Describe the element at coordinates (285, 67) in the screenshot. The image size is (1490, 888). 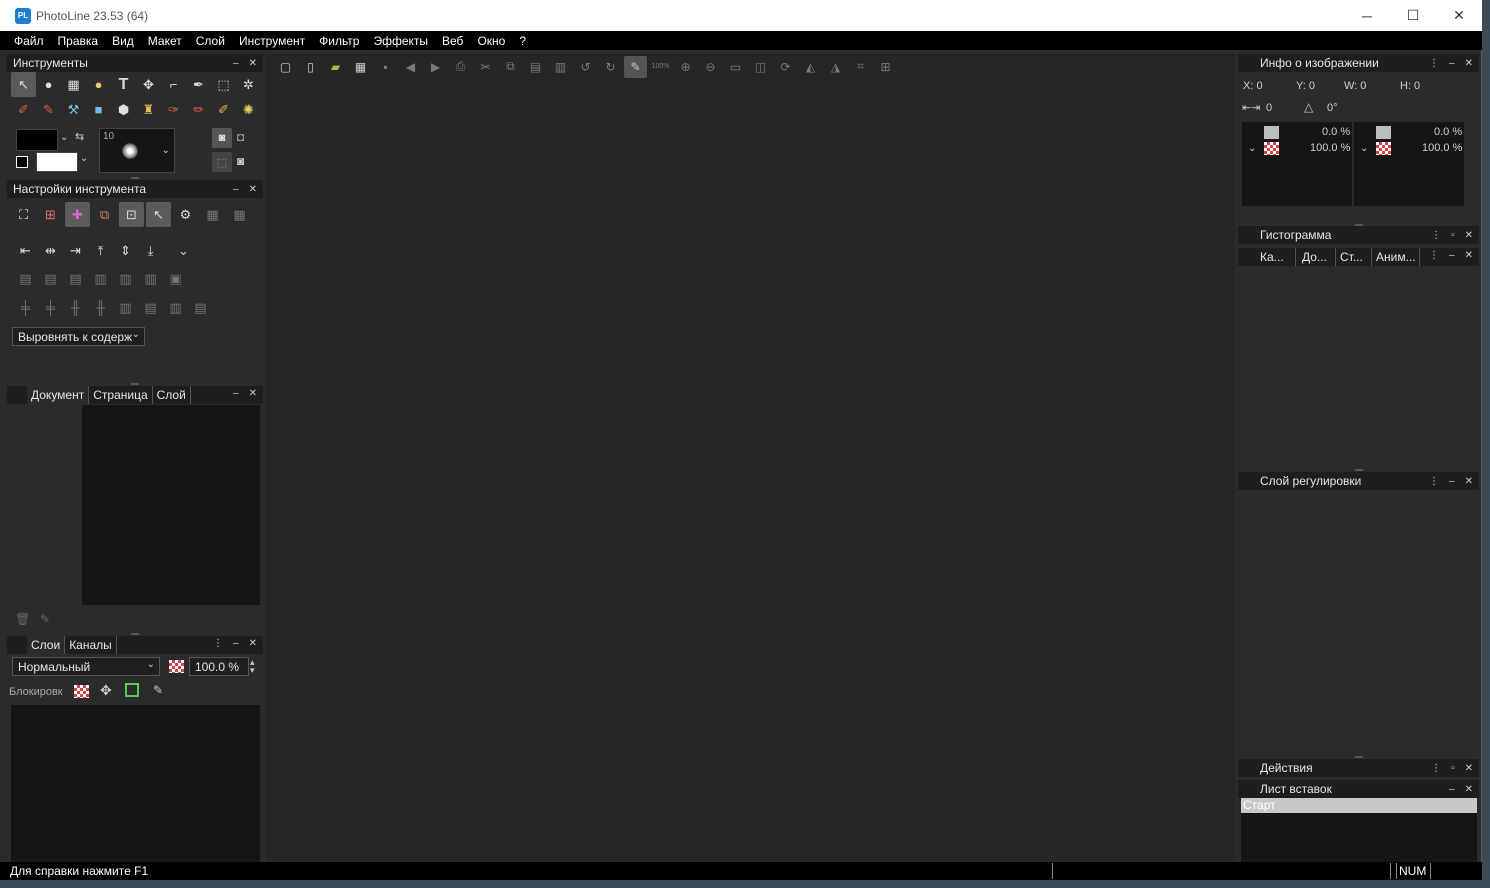
I see `new-document-icon: ▢` at that location.